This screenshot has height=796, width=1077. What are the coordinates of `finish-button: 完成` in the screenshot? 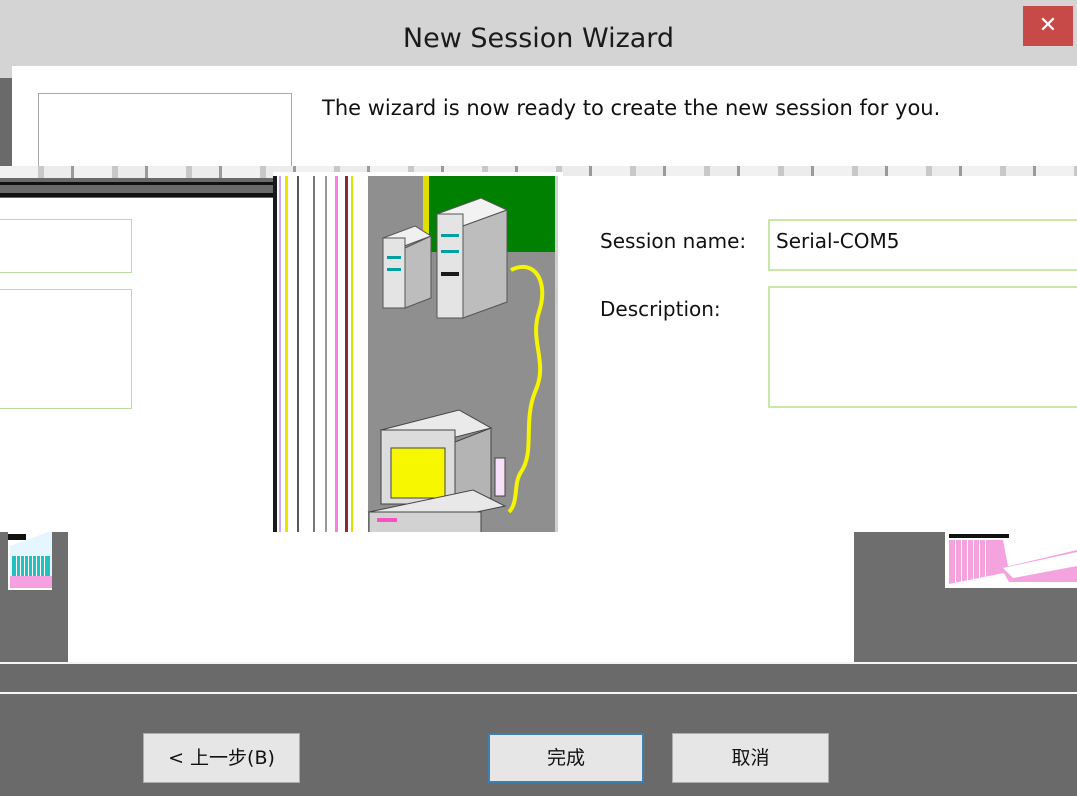 It's located at (566, 758).